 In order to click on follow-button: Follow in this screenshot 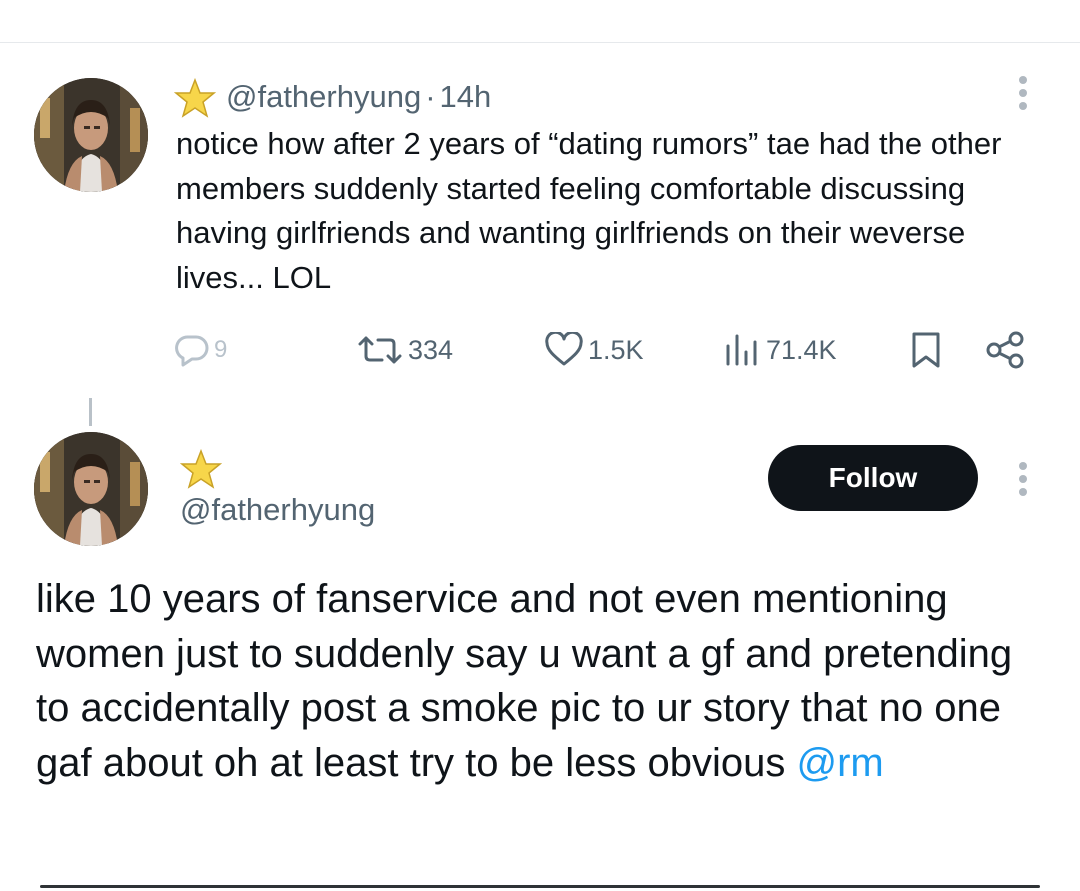, I will do `click(873, 478)`.